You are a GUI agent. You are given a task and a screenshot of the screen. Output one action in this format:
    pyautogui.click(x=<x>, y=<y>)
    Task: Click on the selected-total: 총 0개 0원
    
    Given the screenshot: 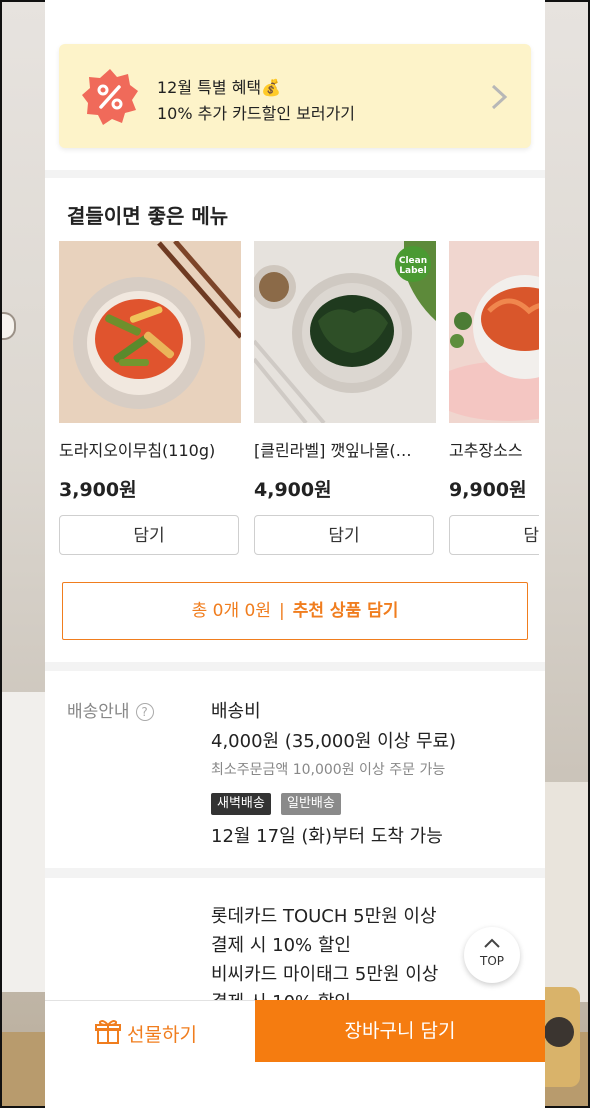 What is the action you would take?
    pyautogui.click(x=231, y=611)
    